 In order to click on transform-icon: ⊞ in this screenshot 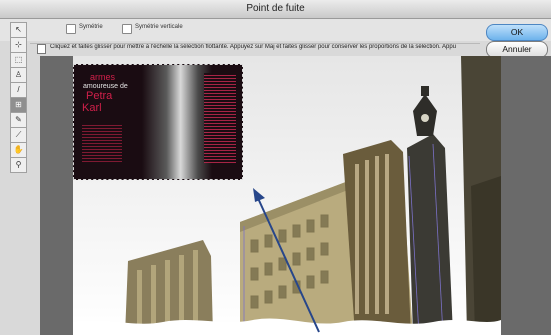, I will do `click(18, 105)`.